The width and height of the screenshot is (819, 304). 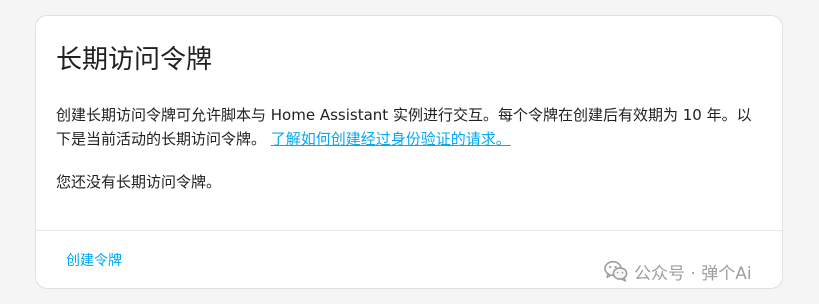 I want to click on wechat-icon, so click(x=616, y=271).